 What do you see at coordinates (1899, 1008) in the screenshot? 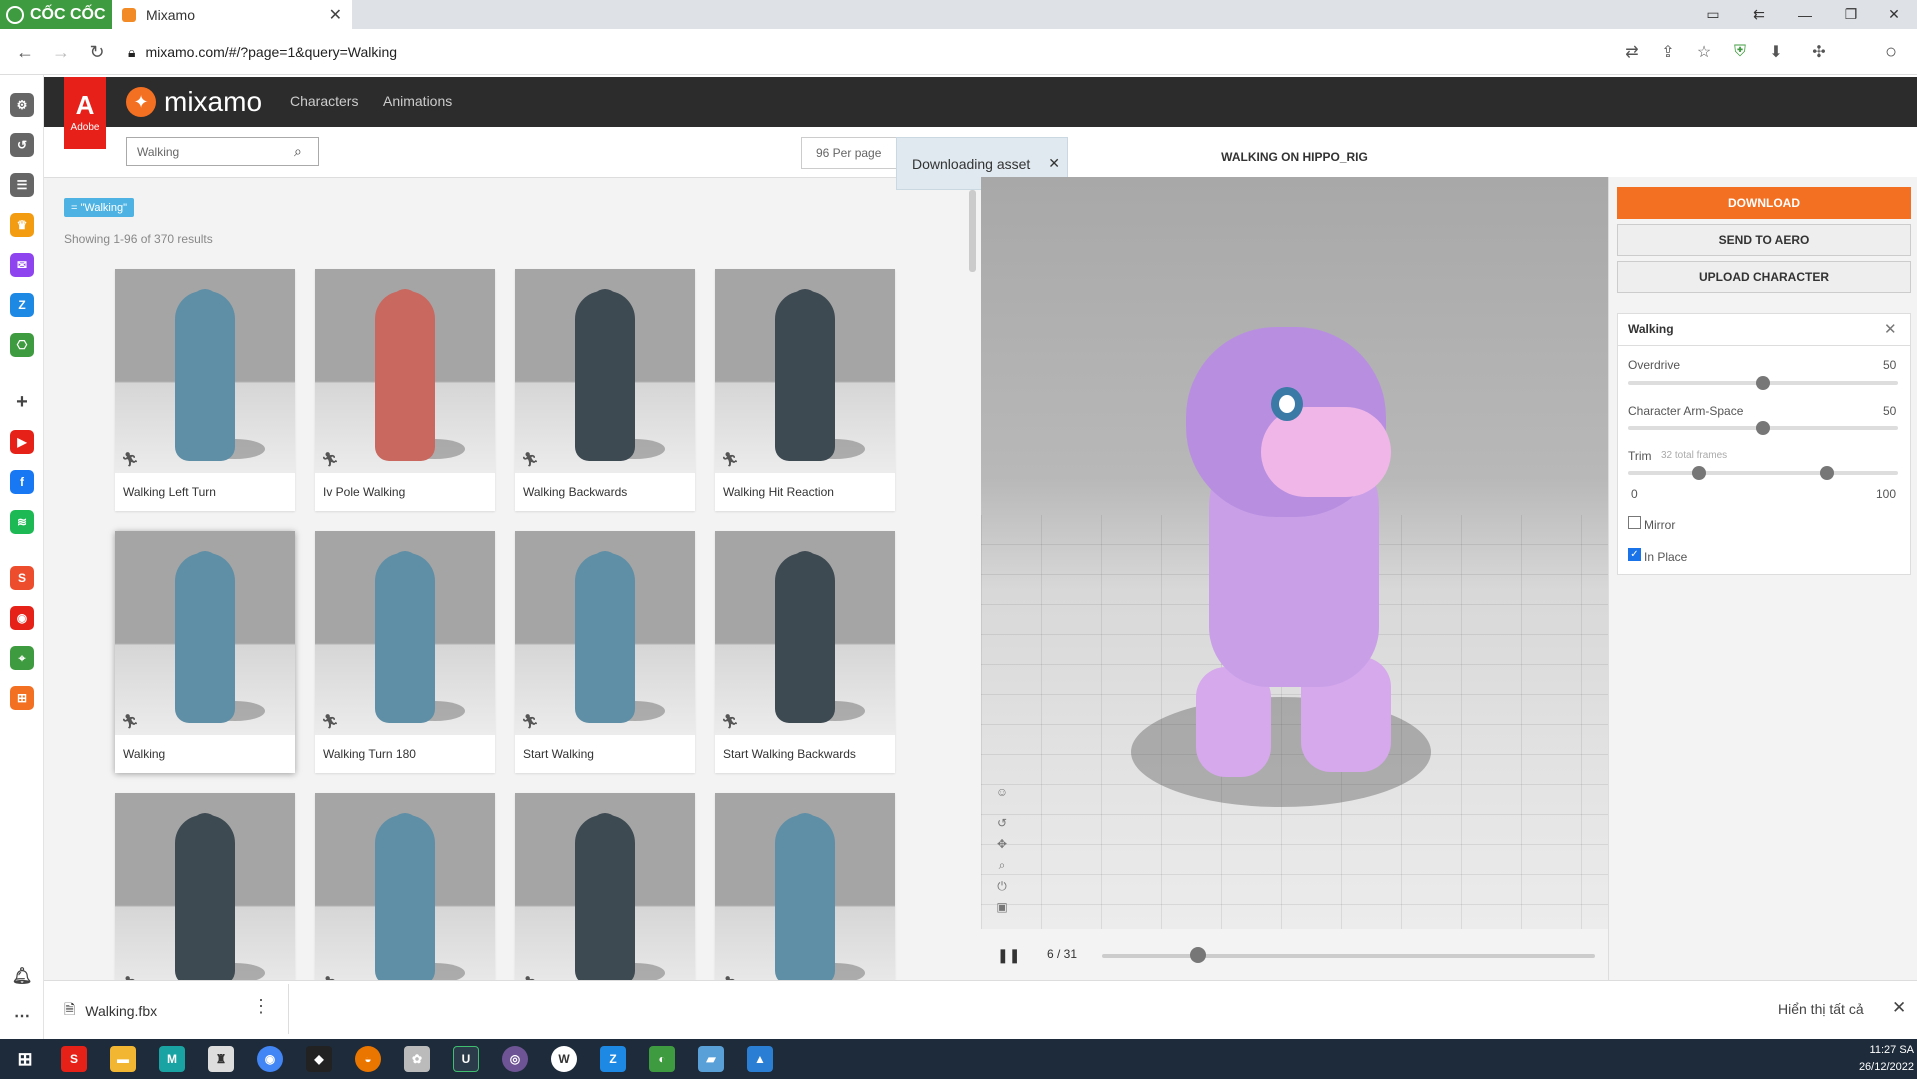
I see `downloads-close-icon: ✕` at bounding box center [1899, 1008].